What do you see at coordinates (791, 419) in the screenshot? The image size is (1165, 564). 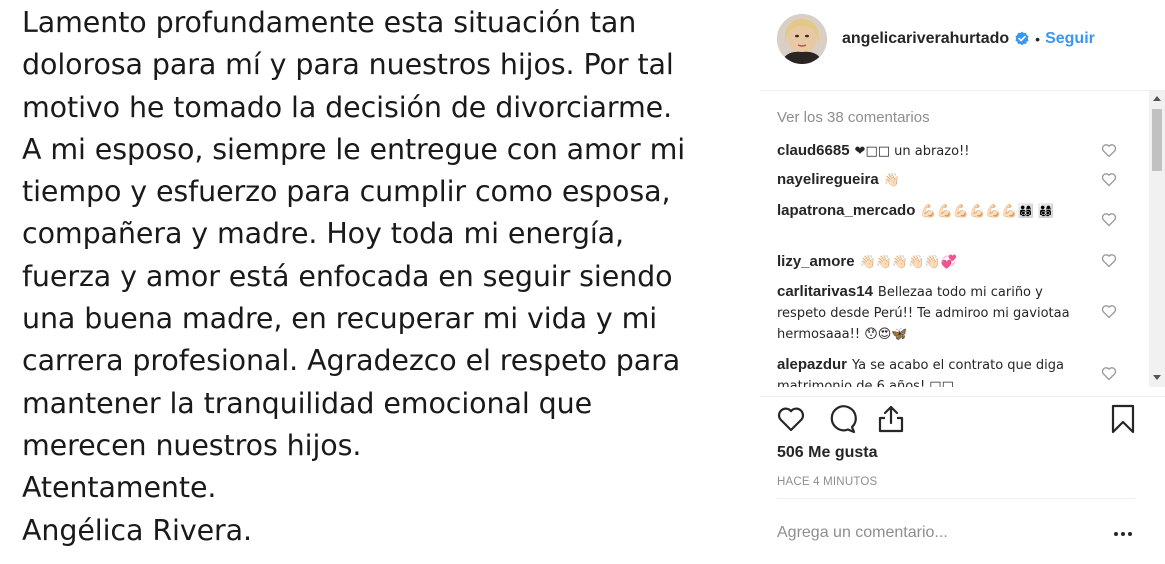 I see `heart-outline-icon` at bounding box center [791, 419].